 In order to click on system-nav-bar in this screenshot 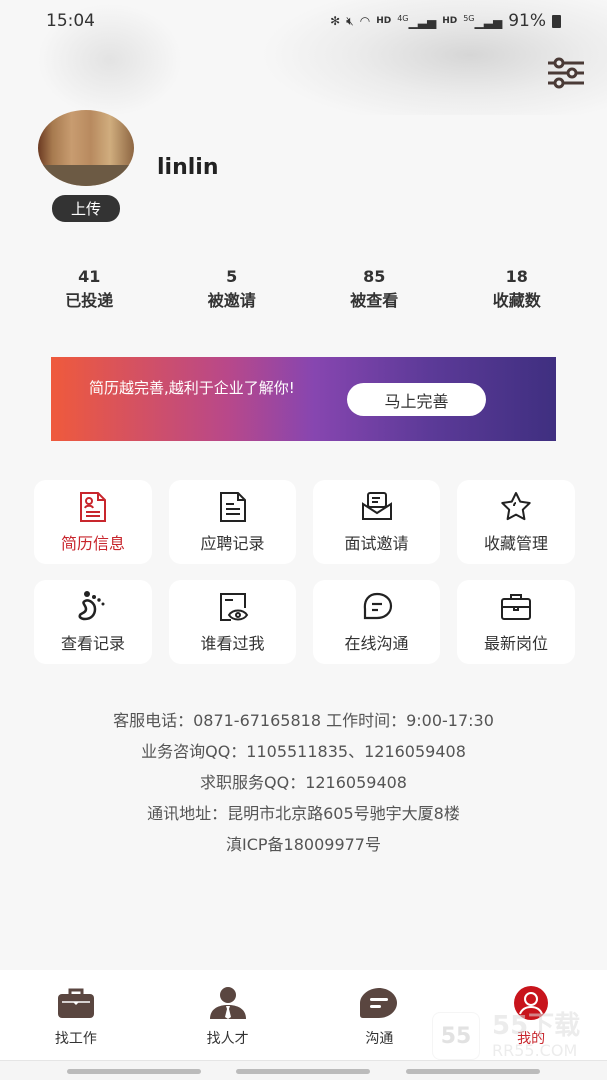, I will do `click(303, 1070)`.